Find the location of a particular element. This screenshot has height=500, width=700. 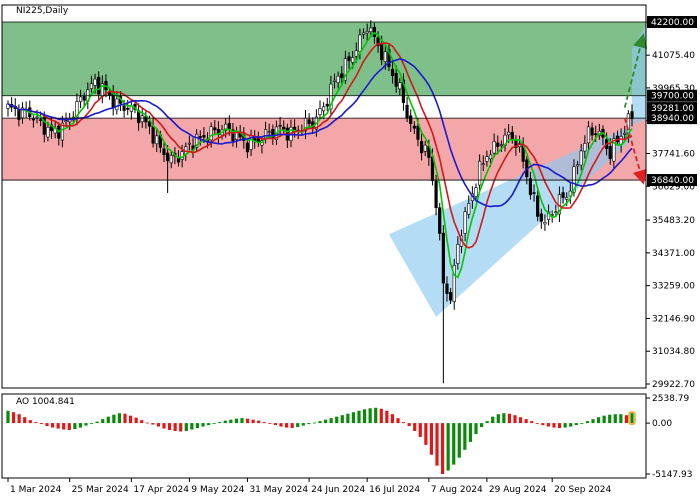

time-tick-label: 29 Aug 2024 is located at coordinates (518, 490).